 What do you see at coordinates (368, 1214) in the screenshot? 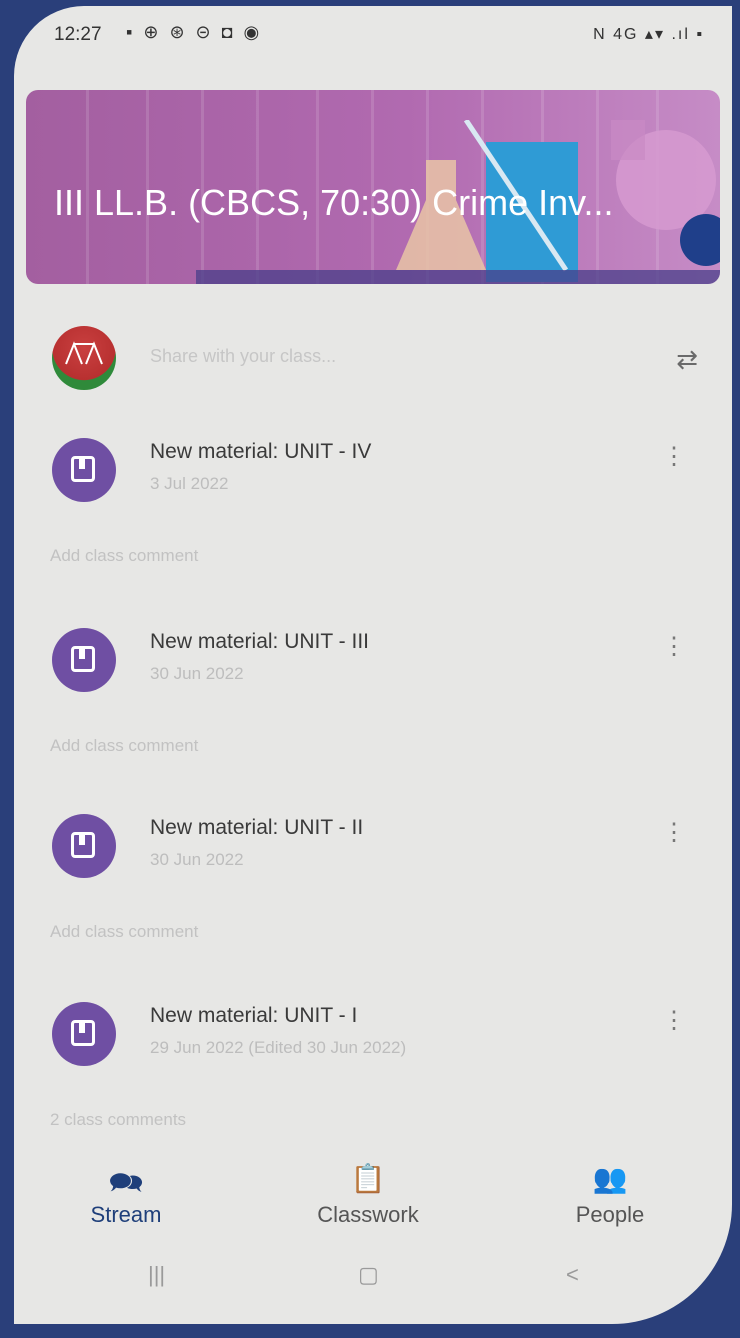
I see `tab-label: Classwork` at bounding box center [368, 1214].